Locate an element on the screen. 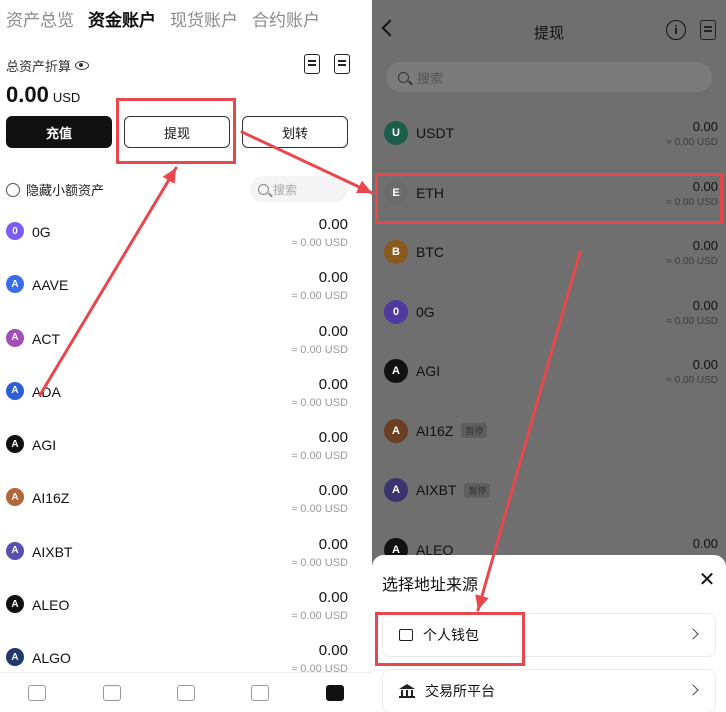 This screenshot has height=712, width=726. trade-icon is located at coordinates (185, 692).